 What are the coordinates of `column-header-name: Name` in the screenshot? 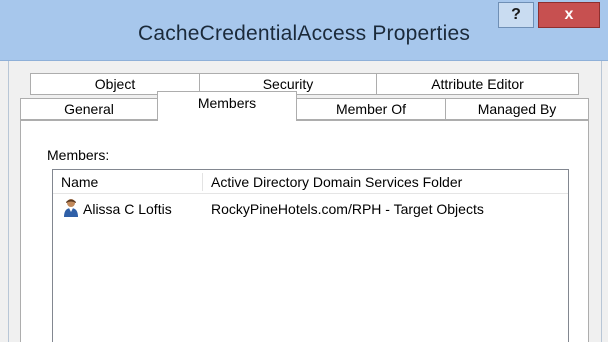 It's located at (131, 182).